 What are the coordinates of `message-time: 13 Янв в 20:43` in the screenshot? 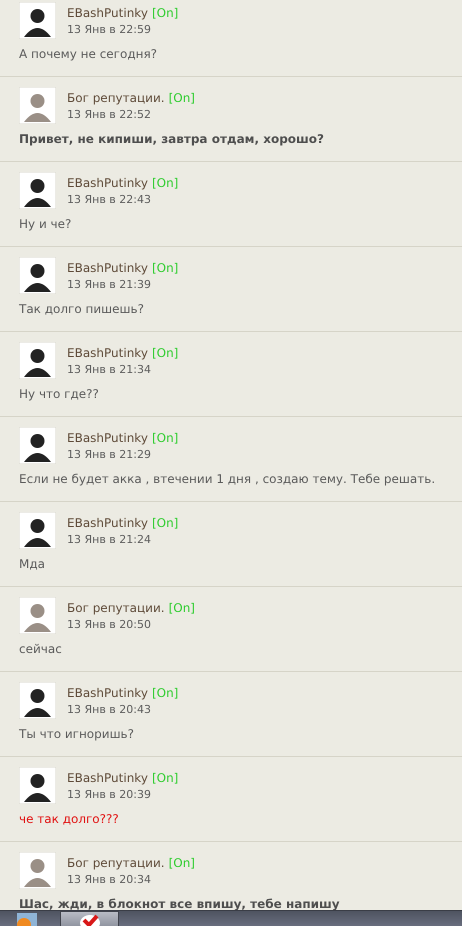 It's located at (109, 709).